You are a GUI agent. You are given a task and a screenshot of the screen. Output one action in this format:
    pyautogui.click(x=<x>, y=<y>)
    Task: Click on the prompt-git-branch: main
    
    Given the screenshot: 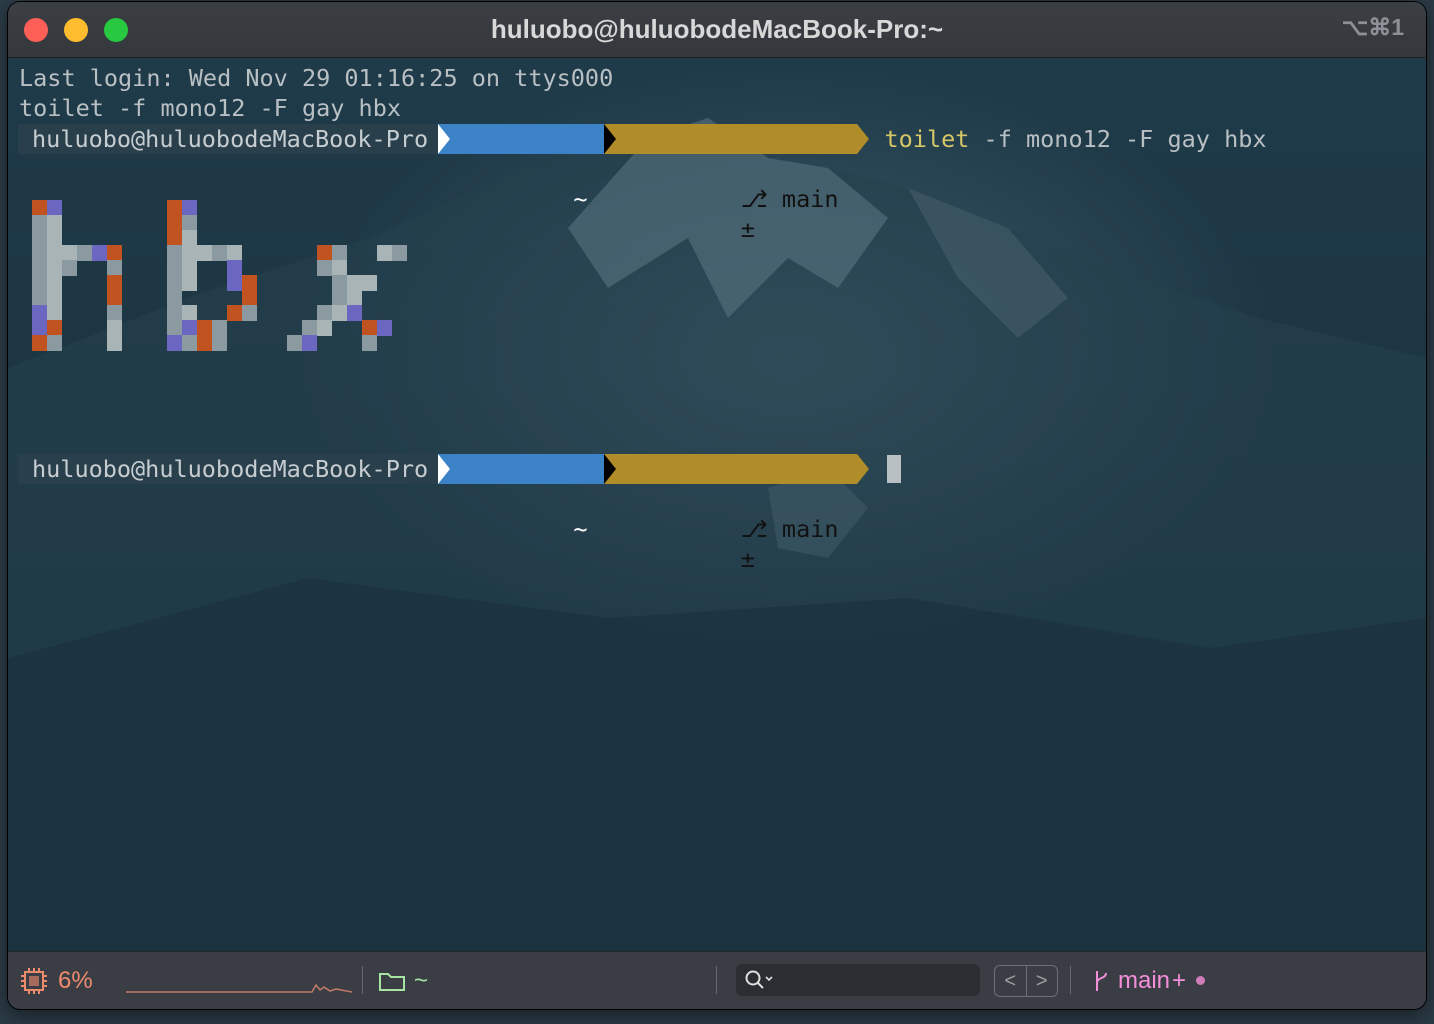 What is the action you would take?
    pyautogui.click(x=810, y=529)
    